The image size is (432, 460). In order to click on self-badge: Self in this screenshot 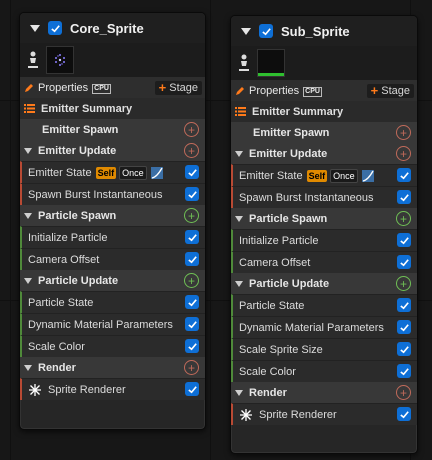, I will do `click(106, 172)`.